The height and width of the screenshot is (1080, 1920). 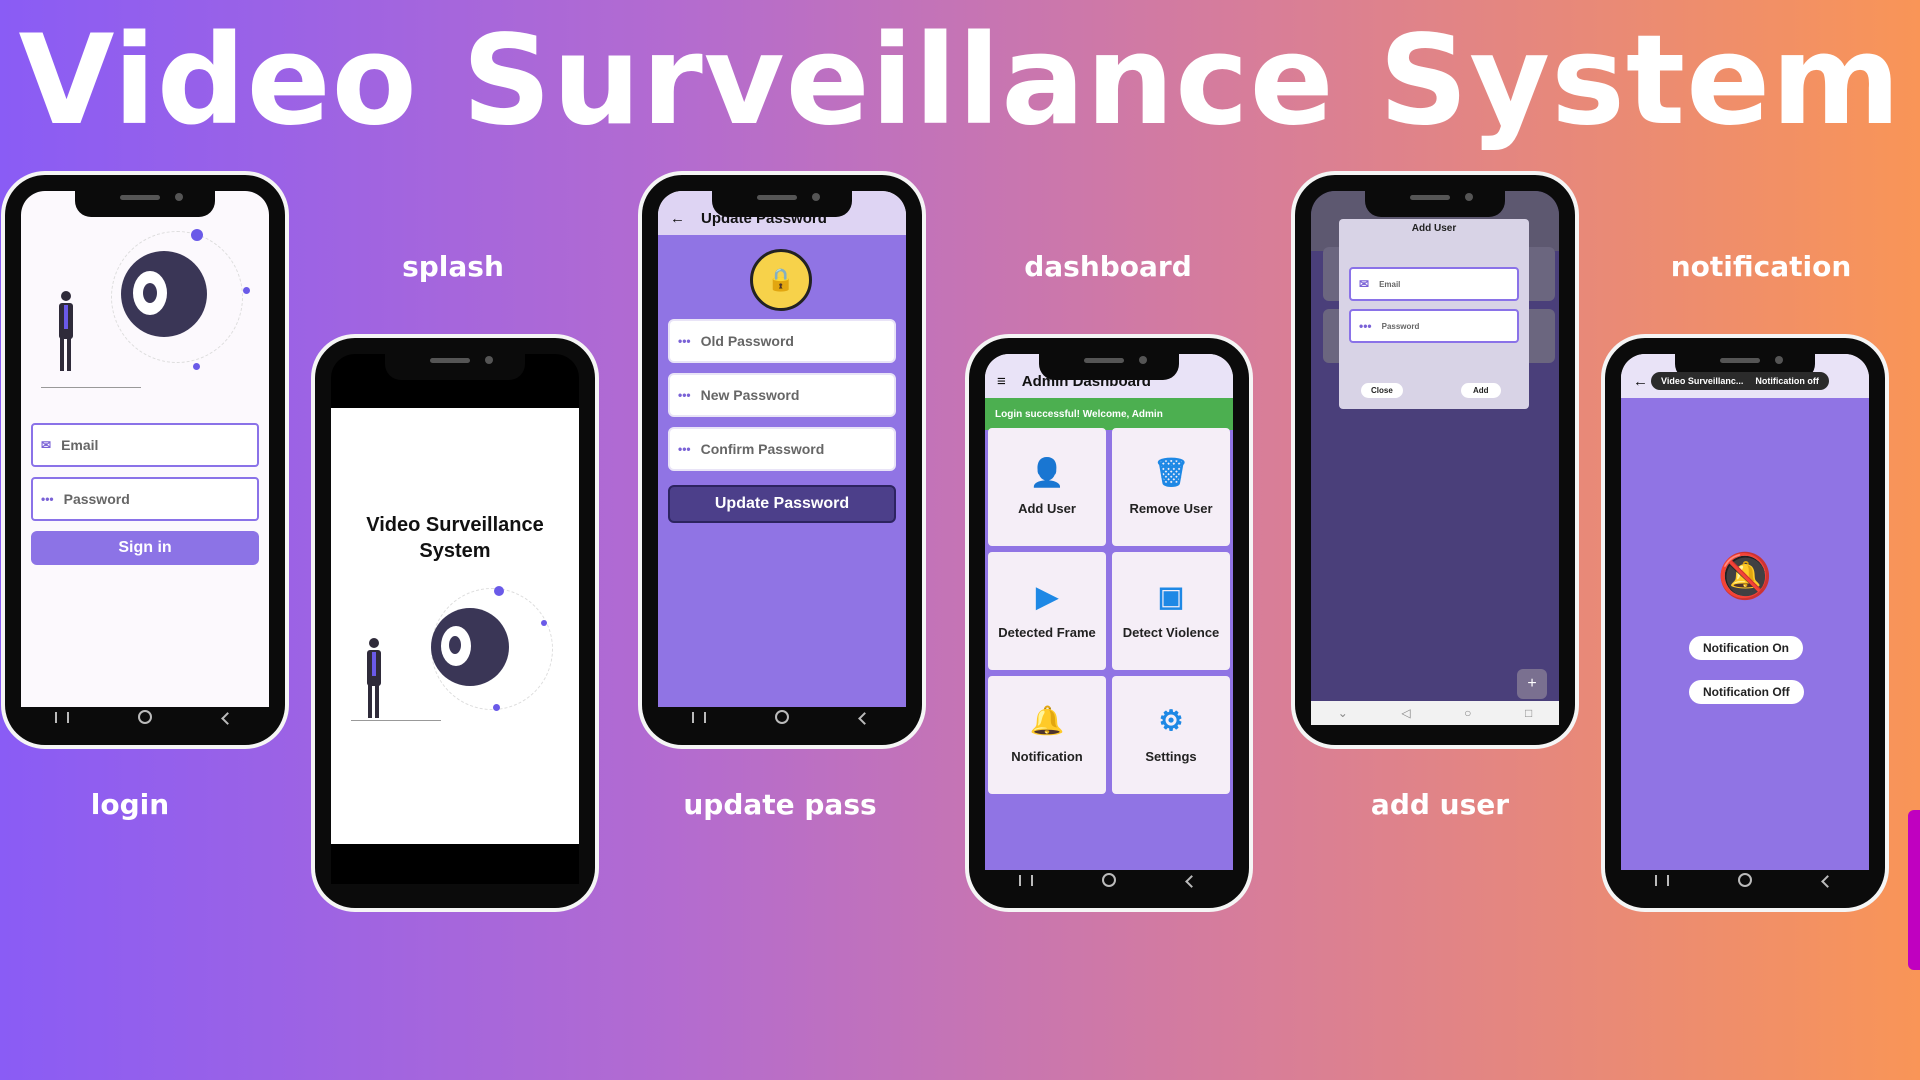 What do you see at coordinates (1914, 890) in the screenshot?
I see `edge-decoration` at bounding box center [1914, 890].